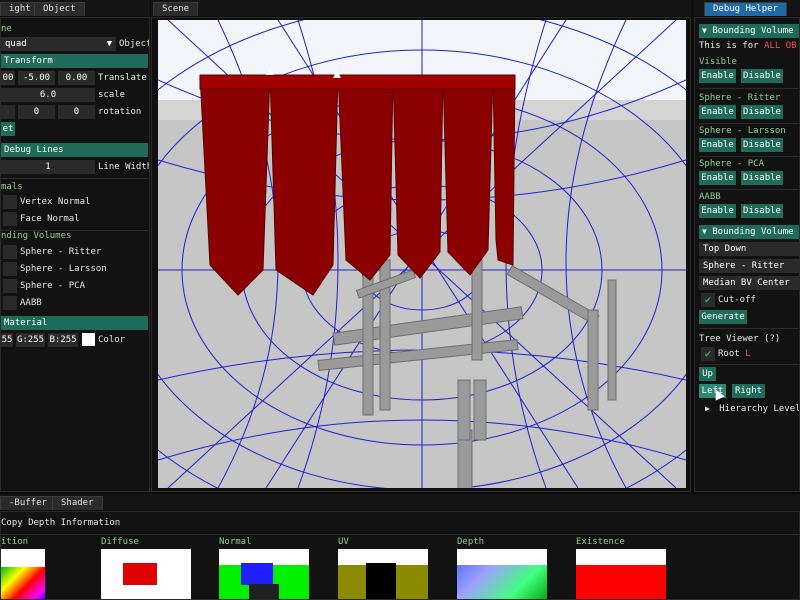  I want to click on position-buffer-thumb, so click(23, 574).